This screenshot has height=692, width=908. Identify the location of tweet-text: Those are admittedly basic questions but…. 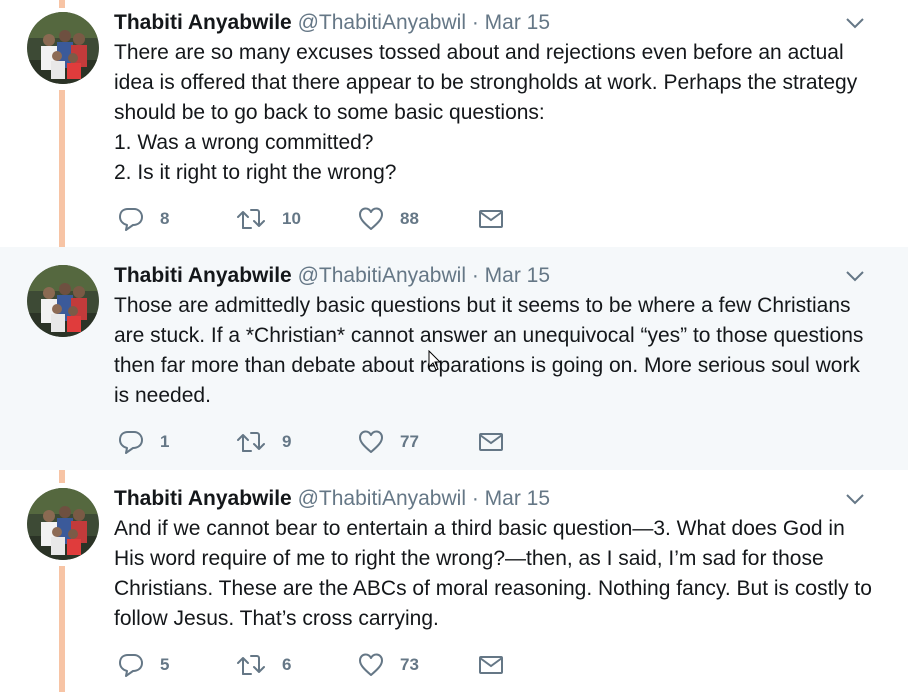
(494, 351).